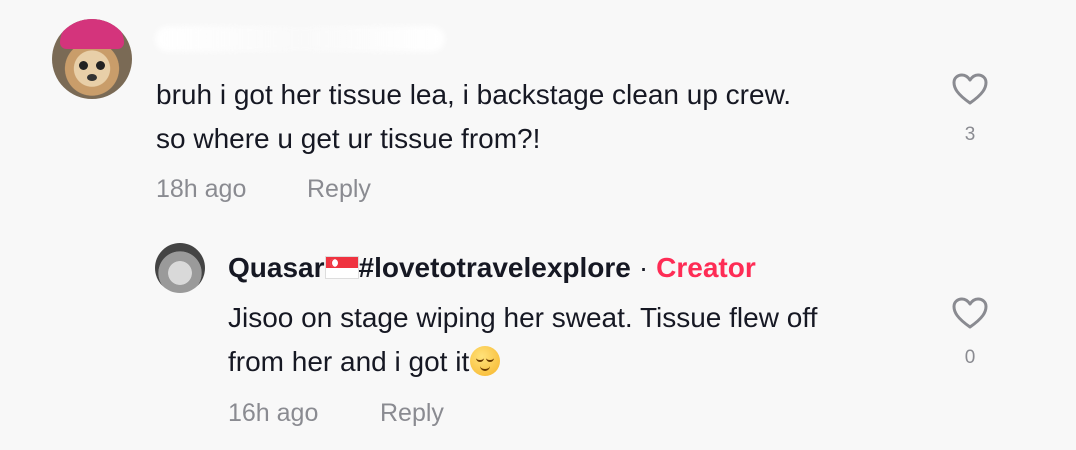 The width and height of the screenshot is (1076, 450). I want to click on reply-header: Quasar #lovetotravelexplore · Creator, so click(492, 268).